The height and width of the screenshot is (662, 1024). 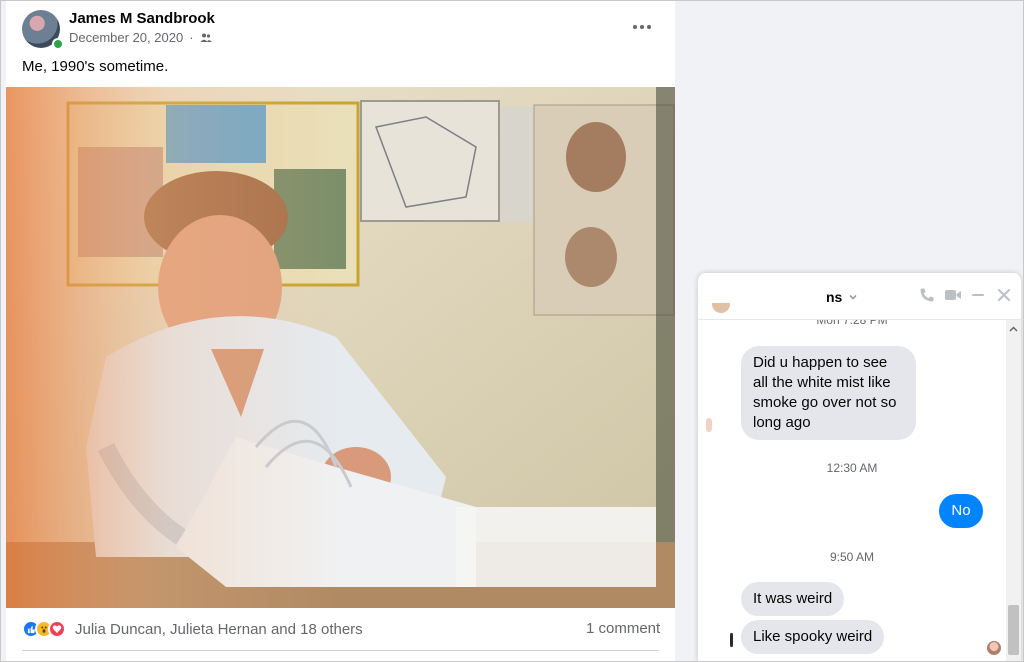 I want to click on post-meta: December 20, 2020 ·, so click(x=140, y=37).